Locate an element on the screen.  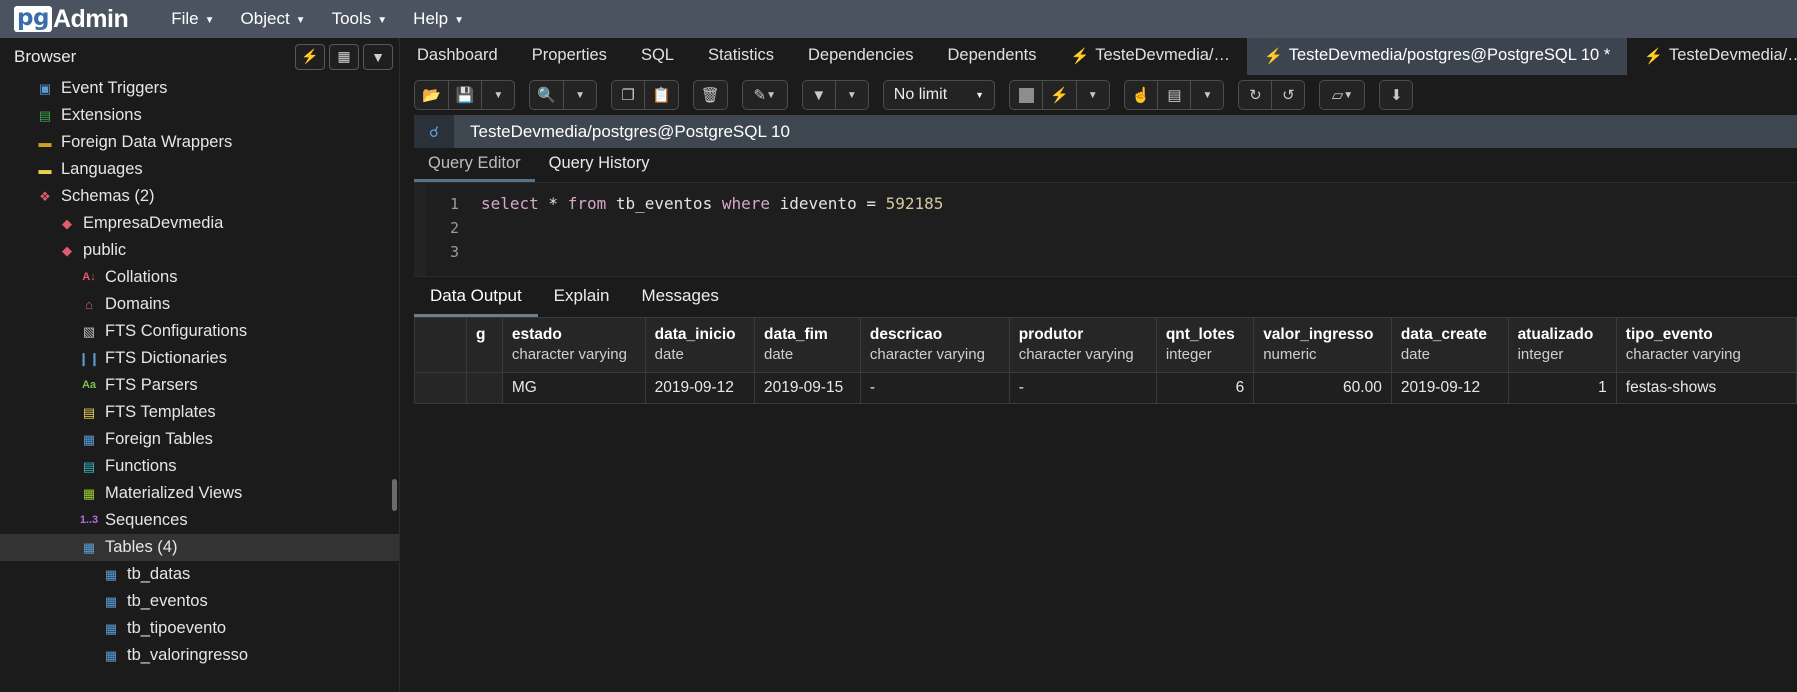
save-options-button: ▼ is located at coordinates (498, 95).